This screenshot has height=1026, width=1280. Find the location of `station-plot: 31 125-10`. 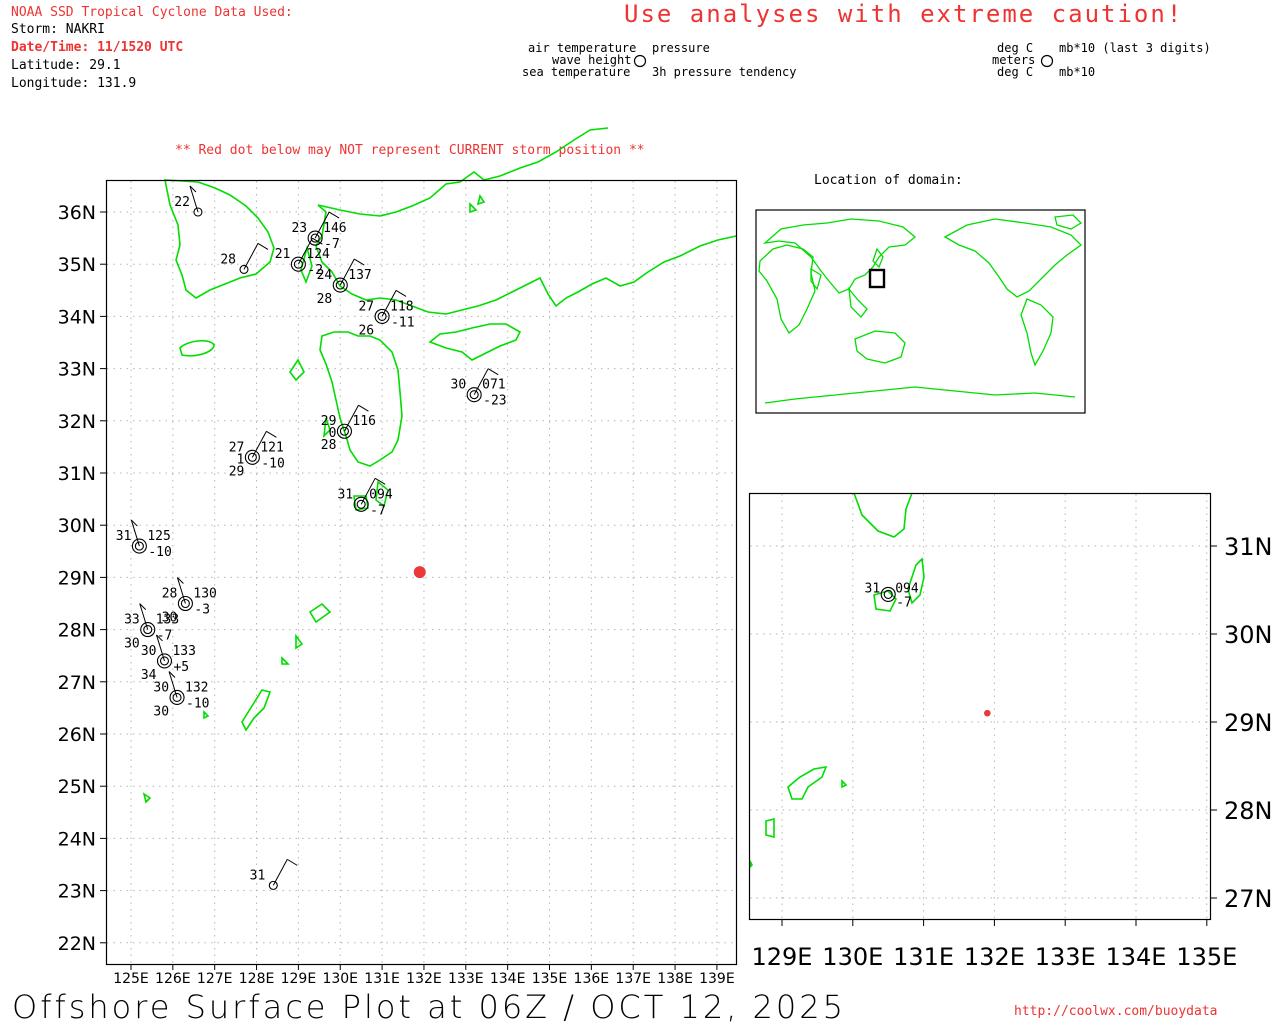

station-plot: 31 125-10 is located at coordinates (144, 539).